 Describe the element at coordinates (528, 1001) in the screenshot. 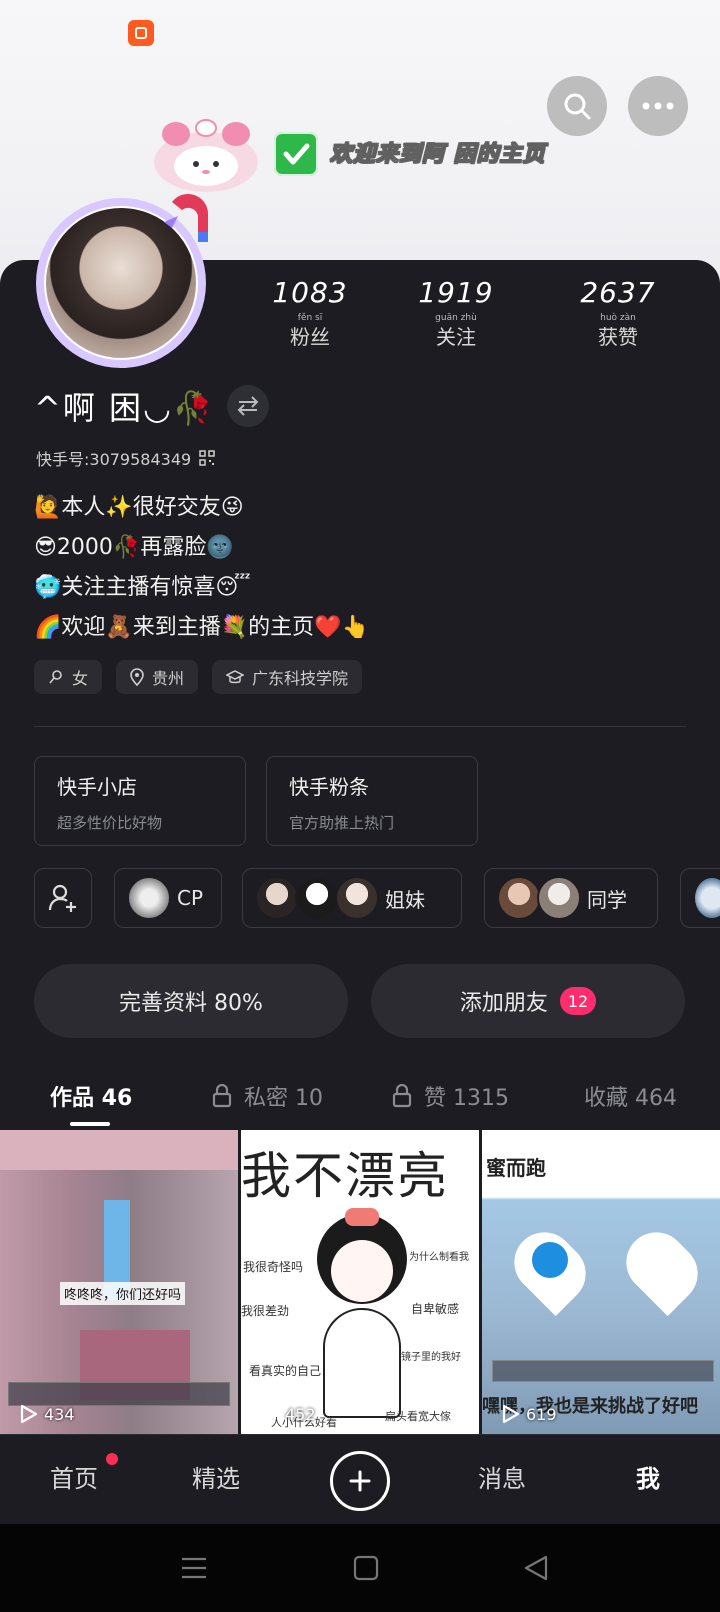

I see `add-friends-button: 添加朋友 12` at that location.